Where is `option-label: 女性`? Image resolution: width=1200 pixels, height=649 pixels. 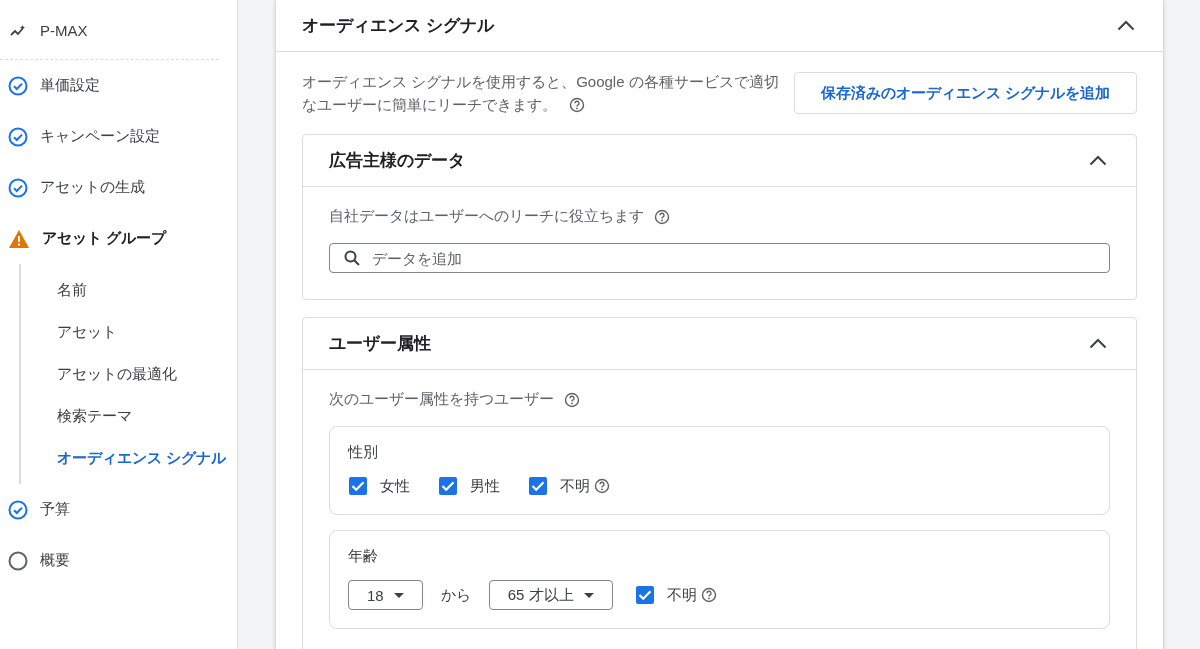
option-label: 女性 is located at coordinates (395, 486).